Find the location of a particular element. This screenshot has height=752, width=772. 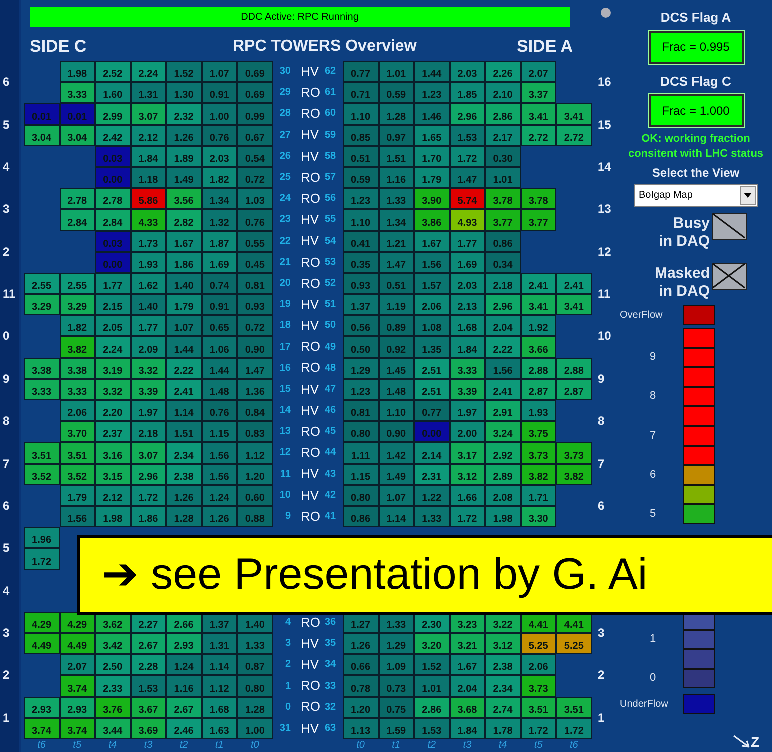

tower-number: 45 is located at coordinates (330, 432).